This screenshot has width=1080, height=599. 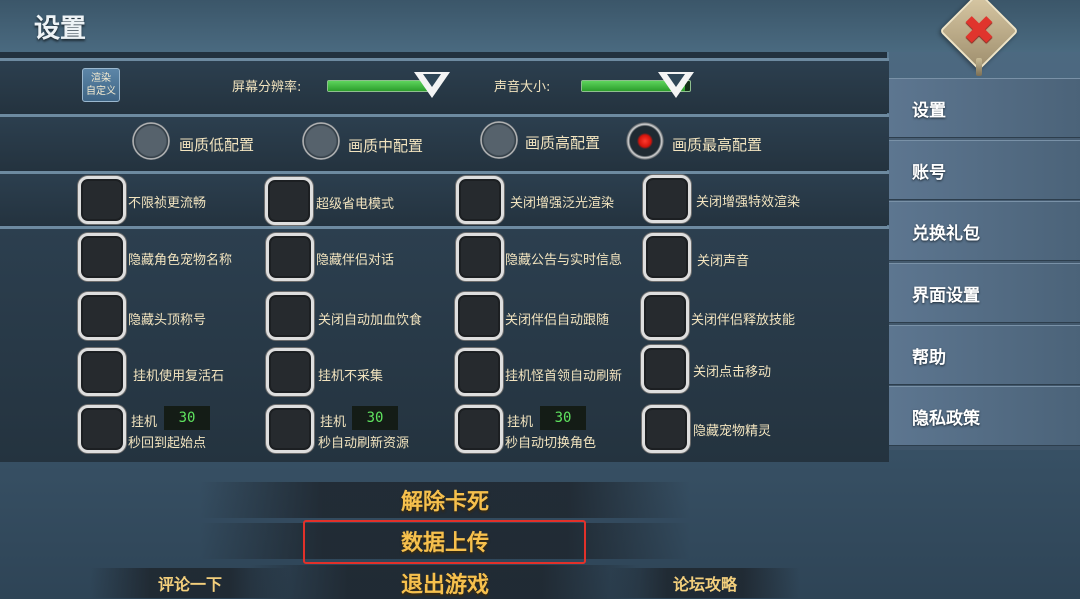 I want to click on no-gathering-label: 挂机不采集, so click(x=351, y=376).